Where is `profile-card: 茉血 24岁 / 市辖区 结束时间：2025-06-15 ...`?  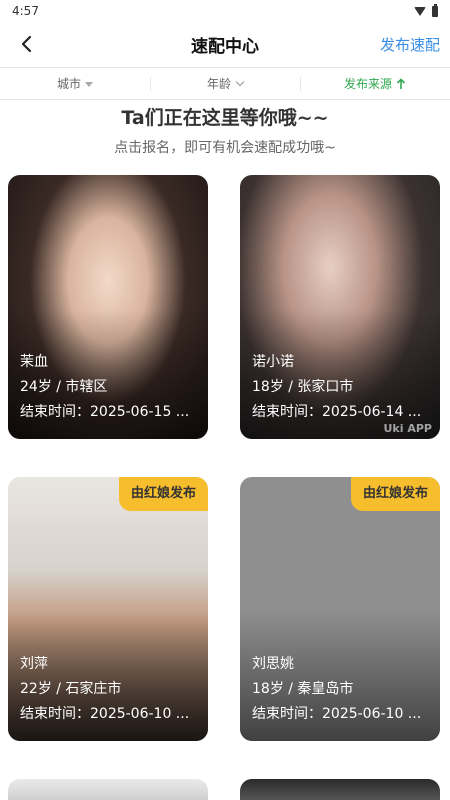 profile-card: 茉血 24岁 / 市辖区 结束时间：2025-06-15 ... is located at coordinates (108, 307).